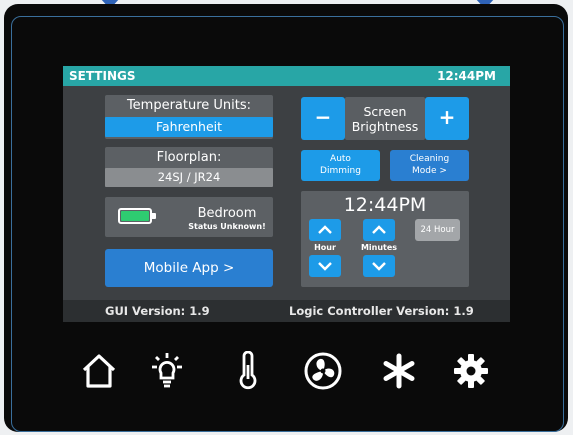  Describe the element at coordinates (167, 371) in the screenshot. I see `light-bulb-icon` at that location.